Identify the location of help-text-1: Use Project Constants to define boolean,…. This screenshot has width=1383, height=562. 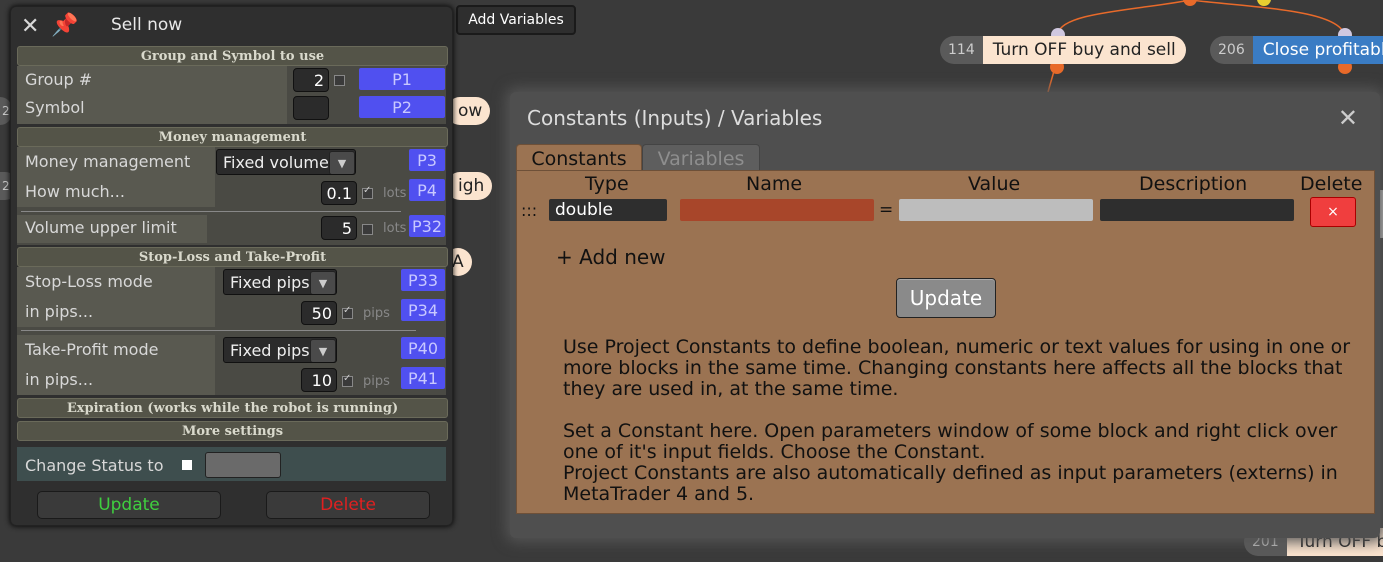
(957, 368).